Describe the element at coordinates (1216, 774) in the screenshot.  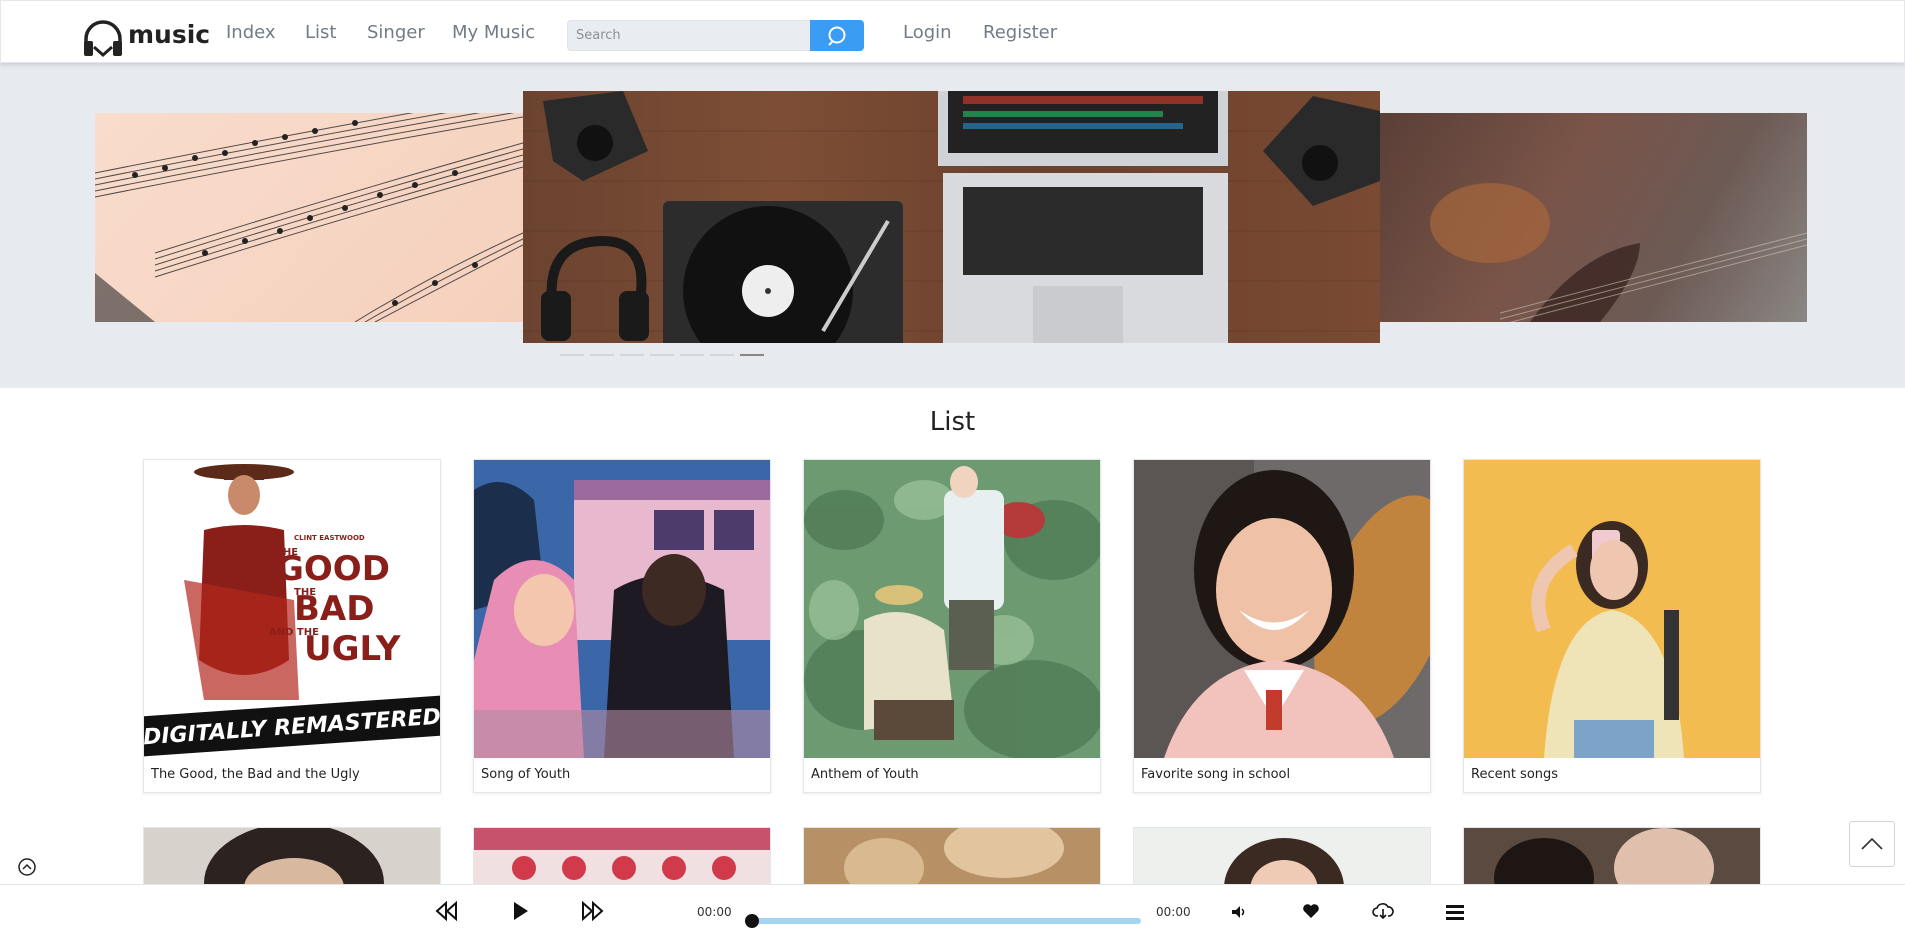
I see `playlist-title: Favorite song in school` at that location.